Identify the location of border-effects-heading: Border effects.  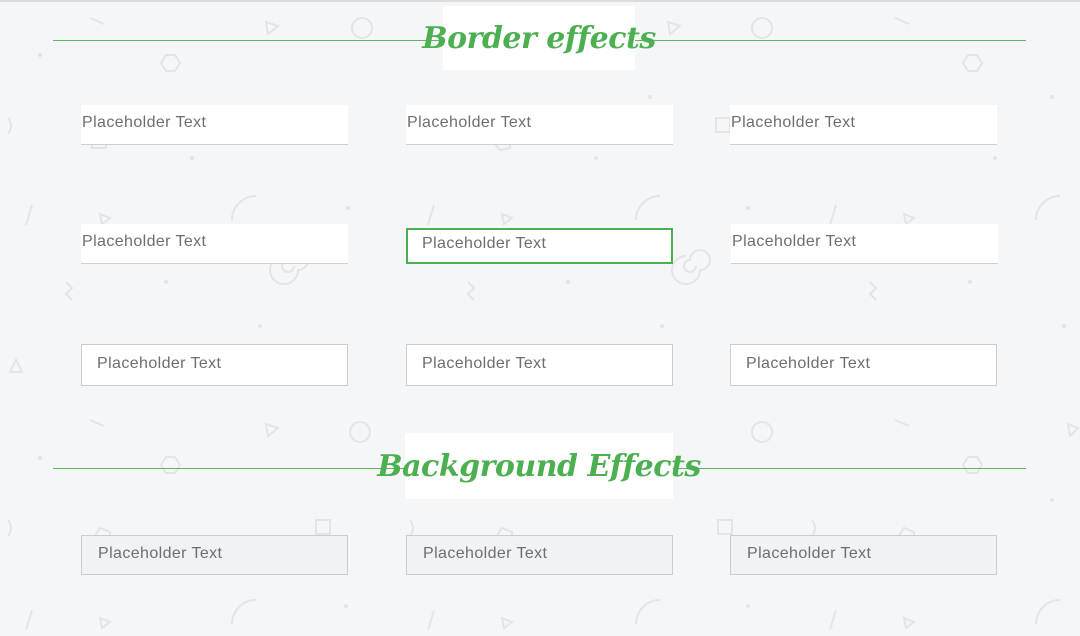
(539, 38).